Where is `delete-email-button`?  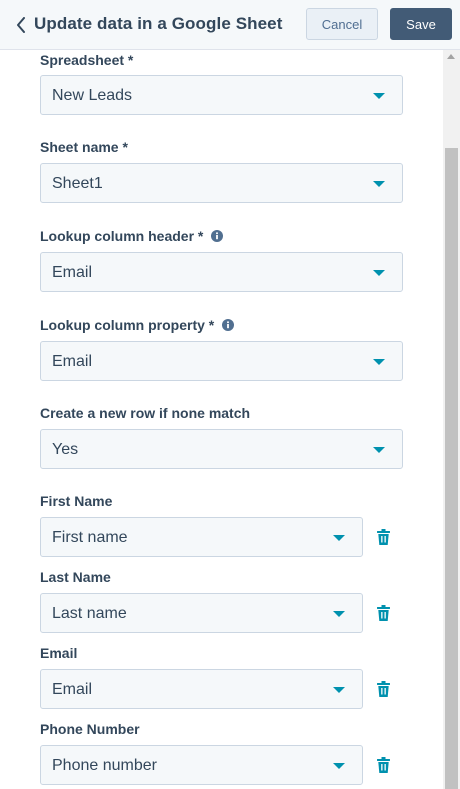 delete-email-button is located at coordinates (383, 689).